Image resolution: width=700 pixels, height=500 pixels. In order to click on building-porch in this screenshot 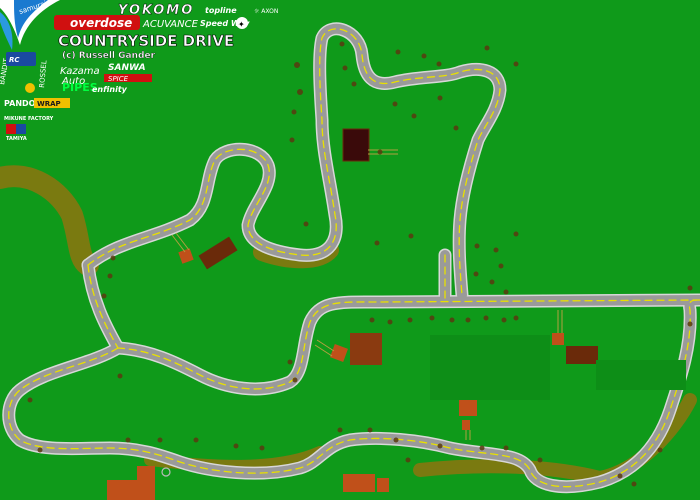, I will do `click(339, 353)`.